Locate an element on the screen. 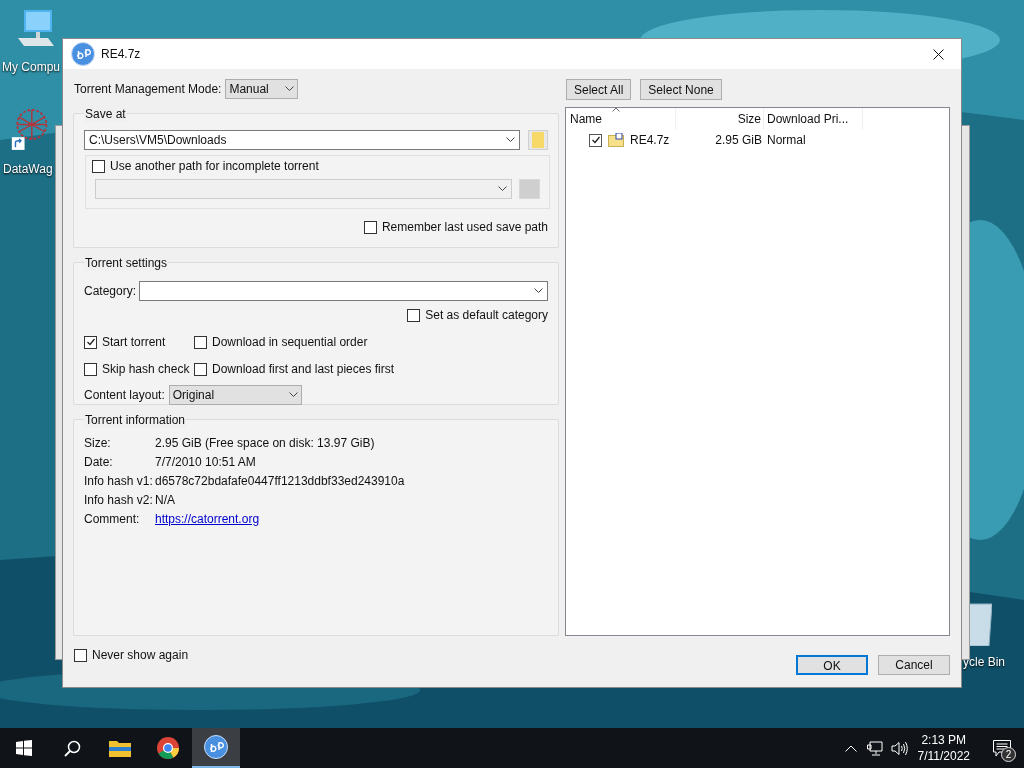 The height and width of the screenshot is (768, 1024). info-label: Info hash v1: is located at coordinates (119, 481).